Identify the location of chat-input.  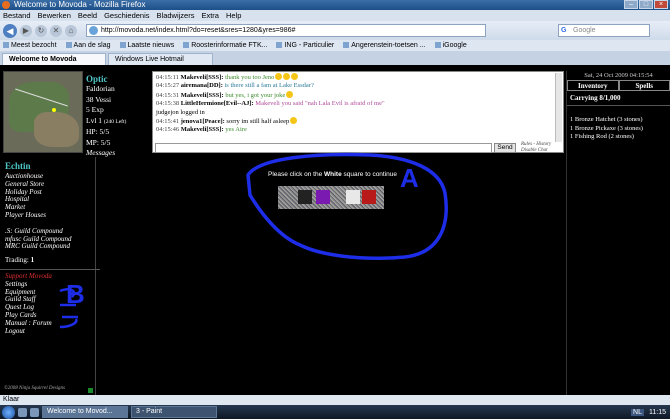
(323, 148).